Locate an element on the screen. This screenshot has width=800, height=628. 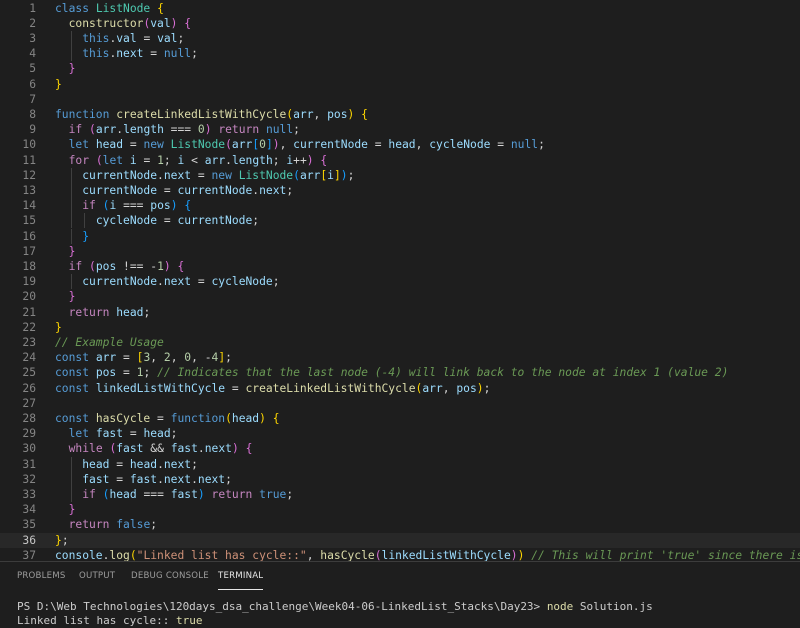
code-token: hasCycle is located at coordinates (123, 418).